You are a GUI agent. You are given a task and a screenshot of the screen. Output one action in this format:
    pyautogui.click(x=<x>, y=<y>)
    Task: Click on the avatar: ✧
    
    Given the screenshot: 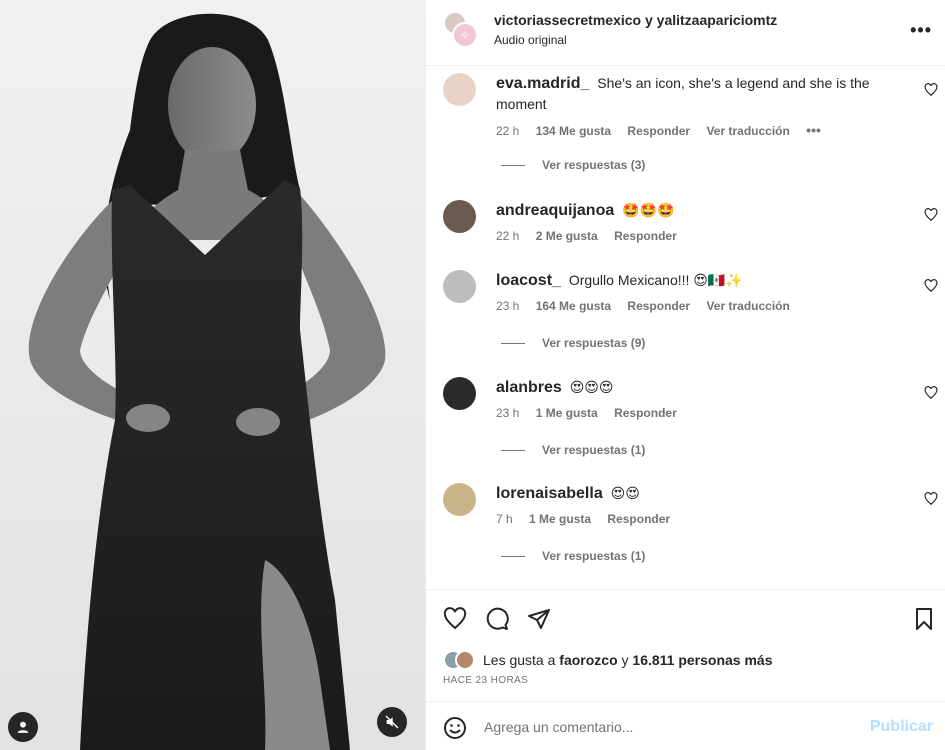 What is the action you would take?
    pyautogui.click(x=465, y=35)
    